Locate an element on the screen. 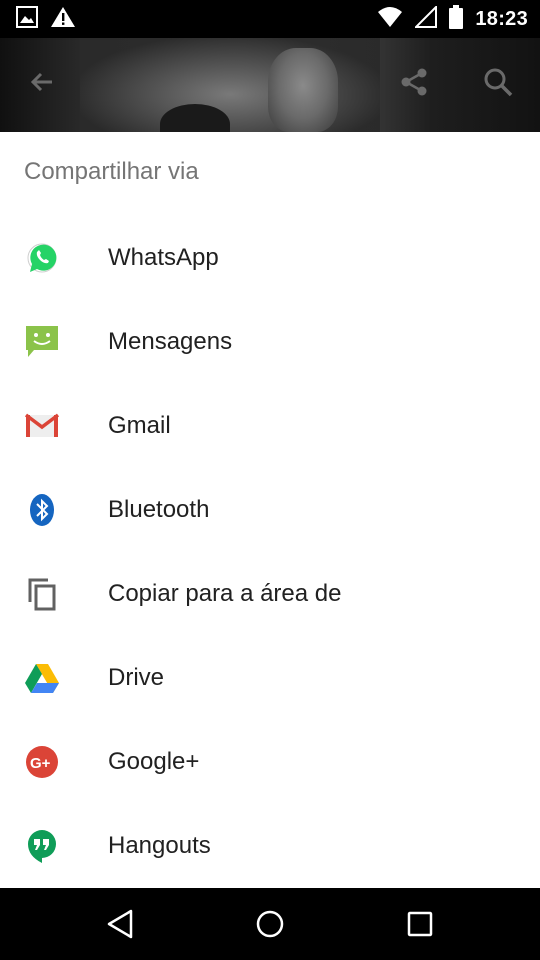 This screenshot has width=540, height=960. share-sheet-title: Compartilhar via is located at coordinates (111, 171).